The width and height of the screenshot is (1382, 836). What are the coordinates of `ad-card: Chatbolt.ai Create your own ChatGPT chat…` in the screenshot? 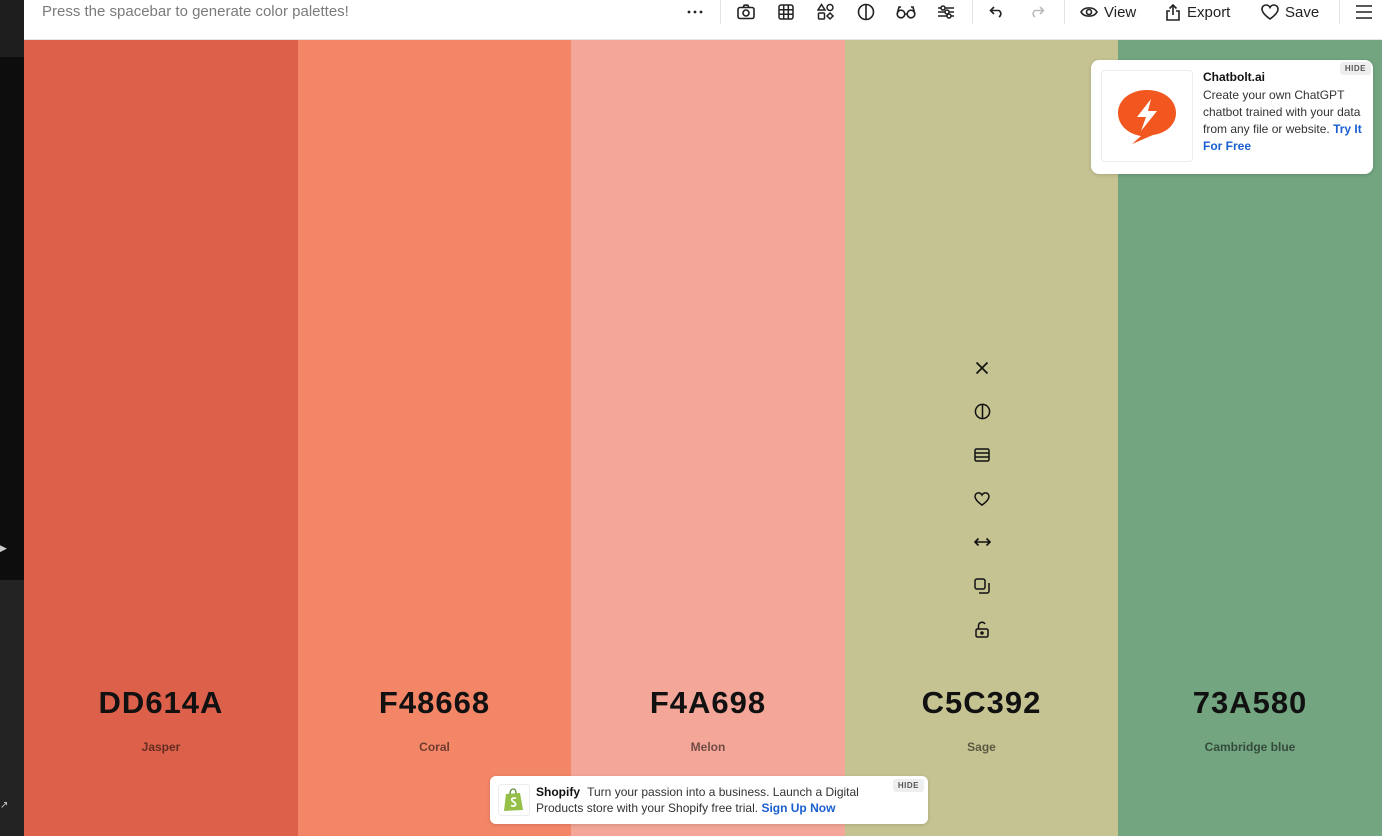 It's located at (1232, 117).